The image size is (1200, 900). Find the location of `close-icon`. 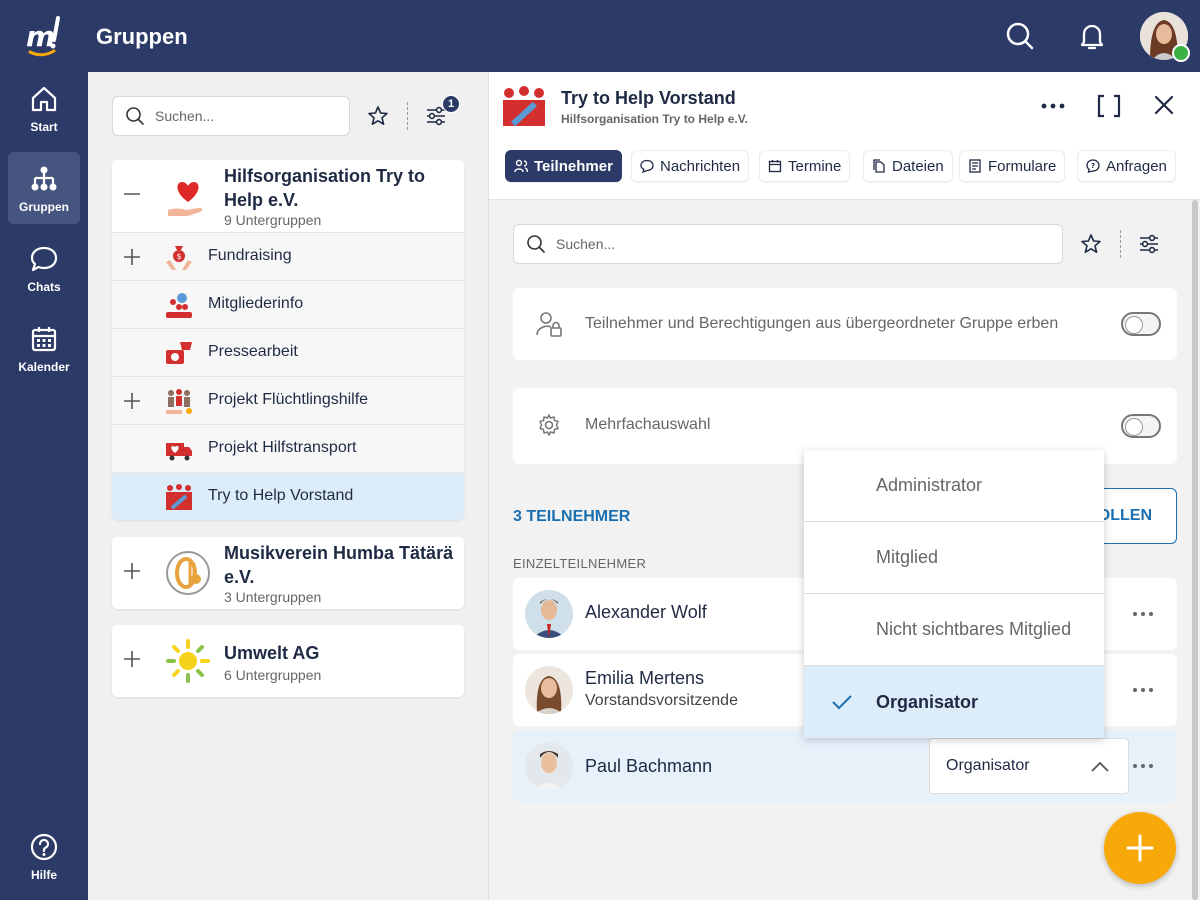

close-icon is located at coordinates (1164, 105).